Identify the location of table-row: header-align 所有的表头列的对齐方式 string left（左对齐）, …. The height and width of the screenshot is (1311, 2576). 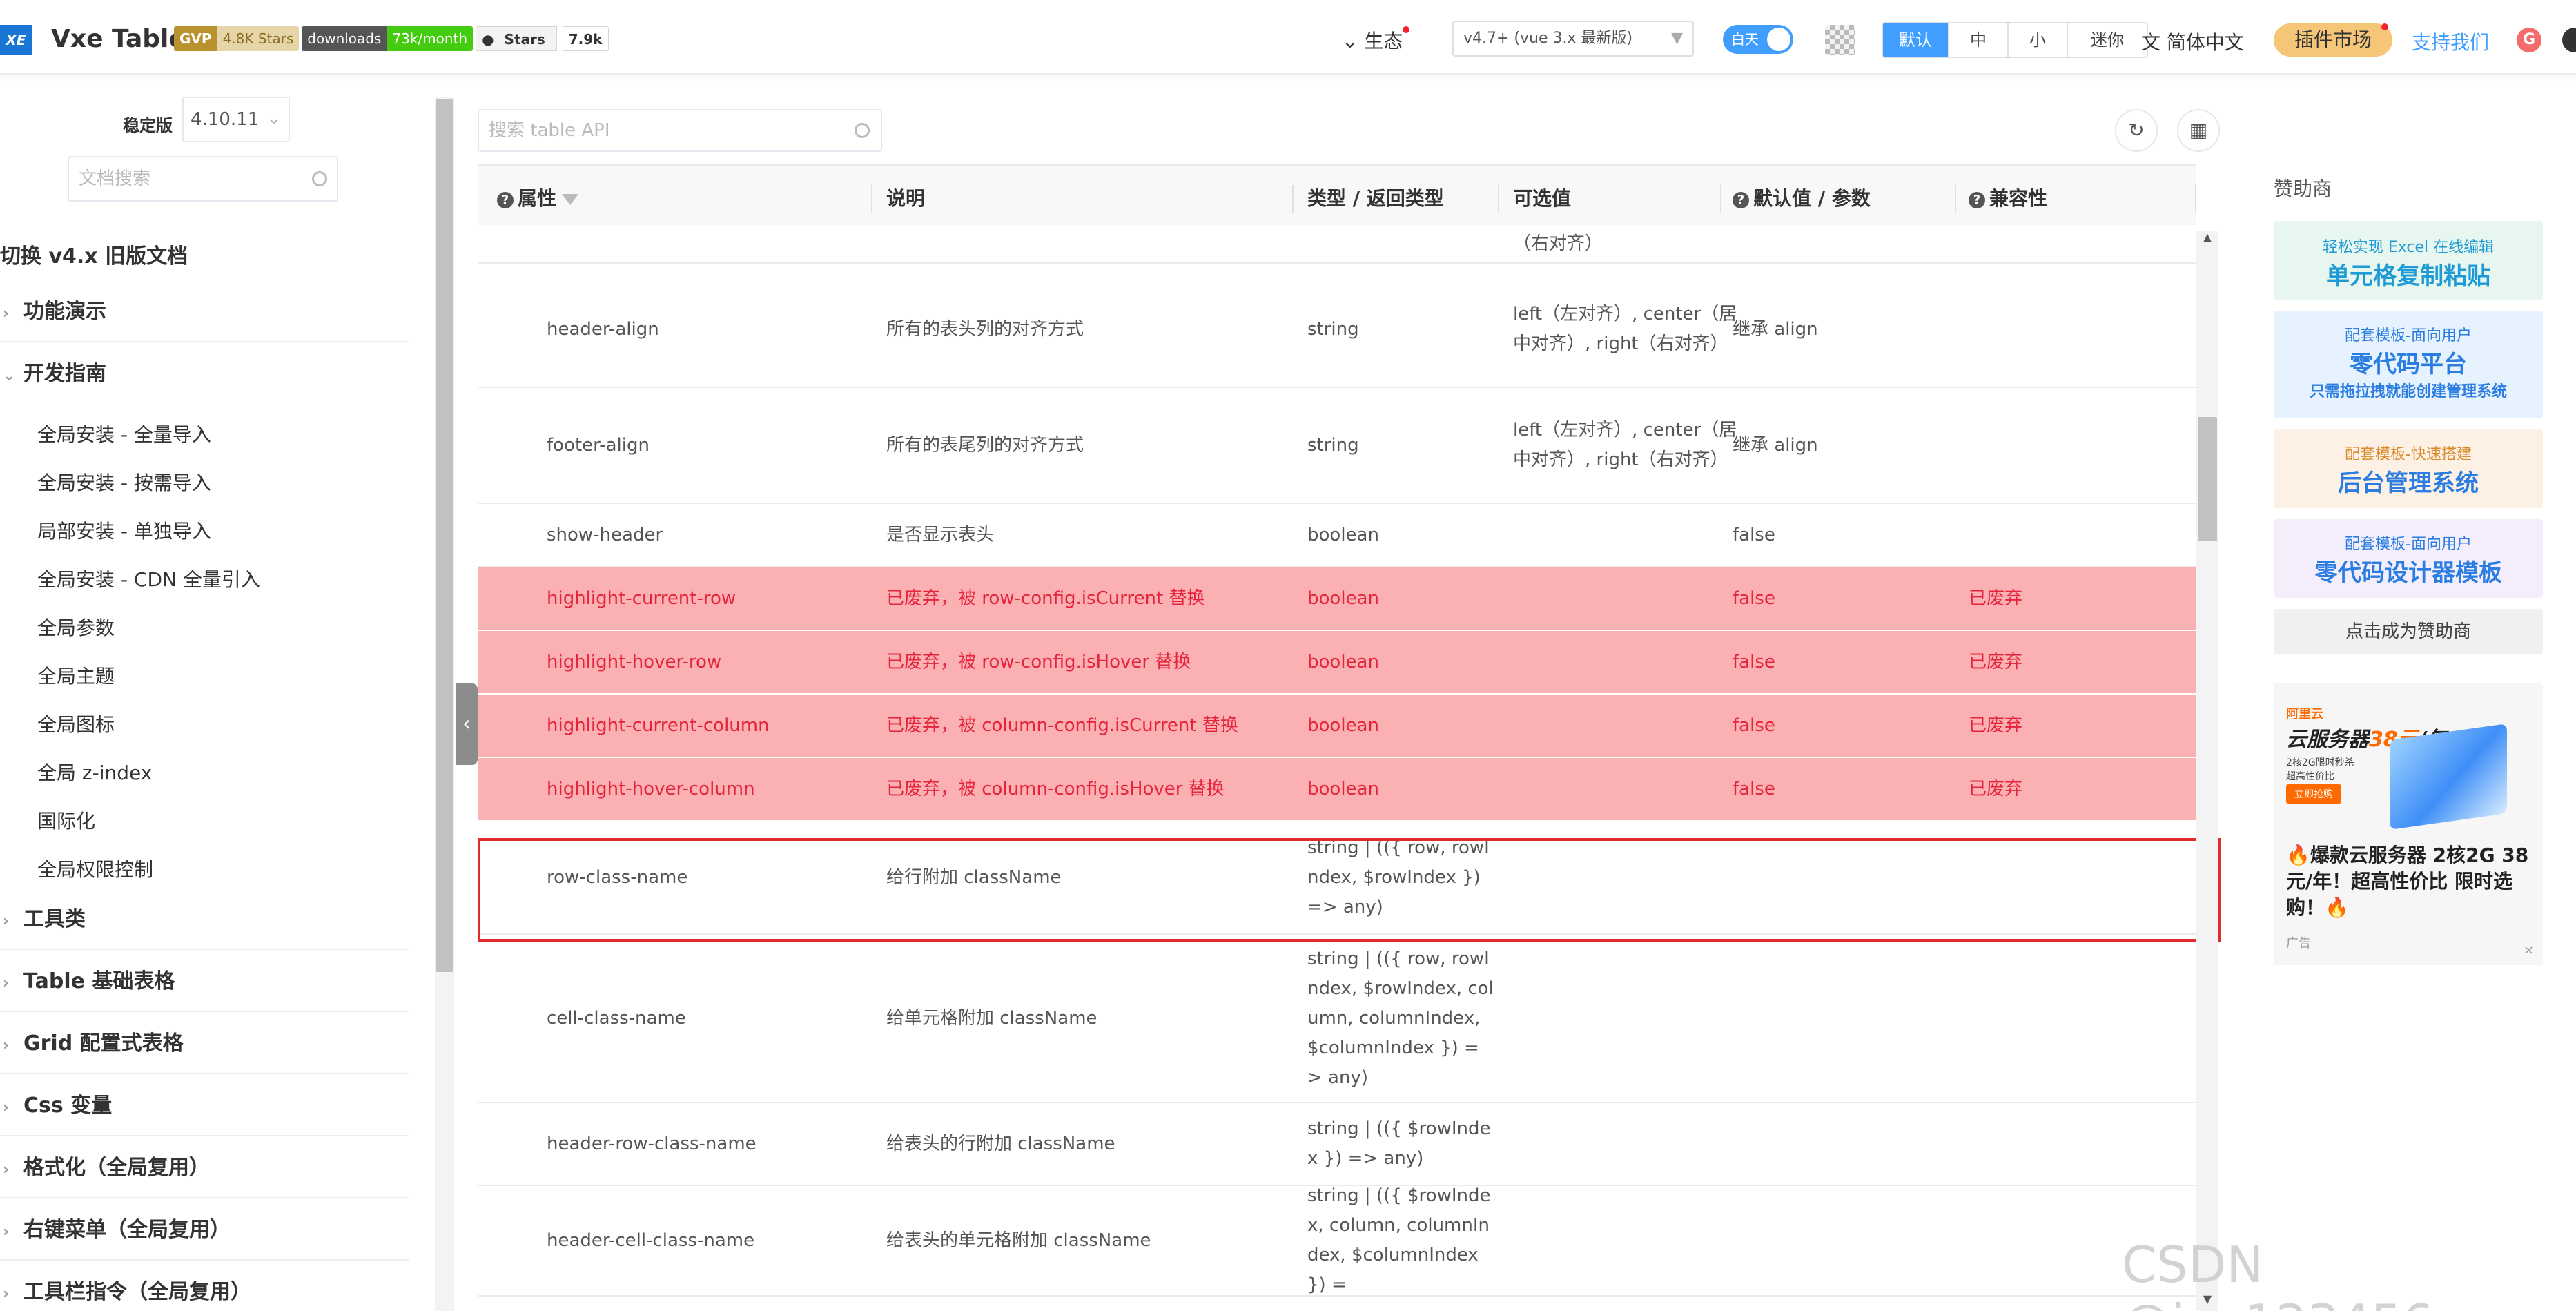
(1337, 330).